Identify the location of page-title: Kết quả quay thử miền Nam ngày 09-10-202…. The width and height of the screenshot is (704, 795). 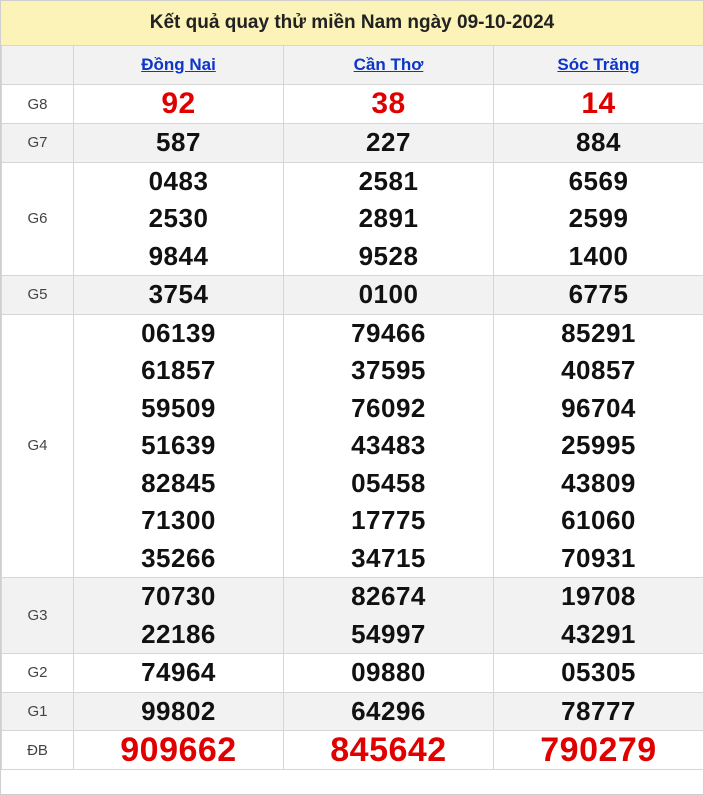
(352, 23).